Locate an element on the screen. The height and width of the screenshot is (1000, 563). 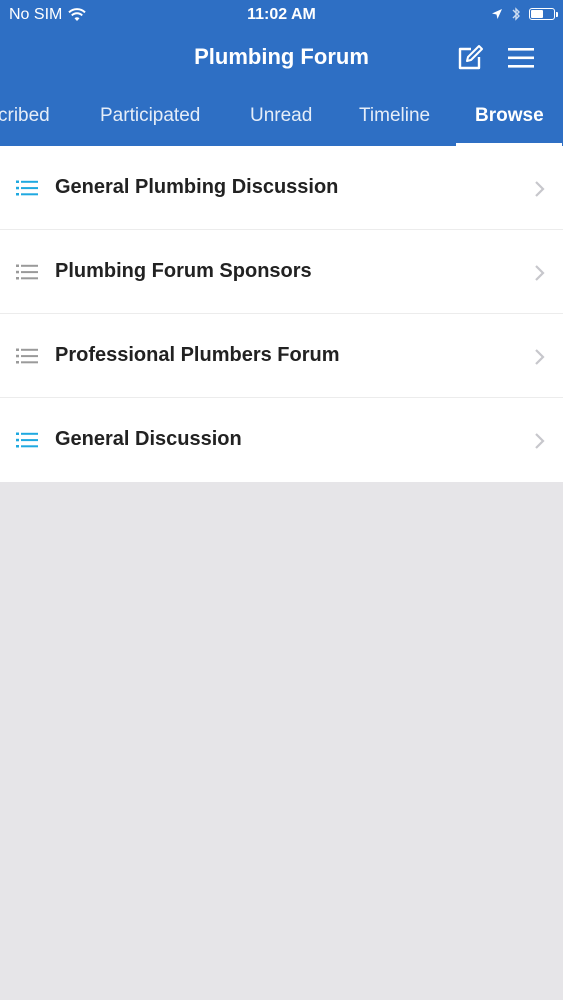
battery-level is located at coordinates (537, 14).